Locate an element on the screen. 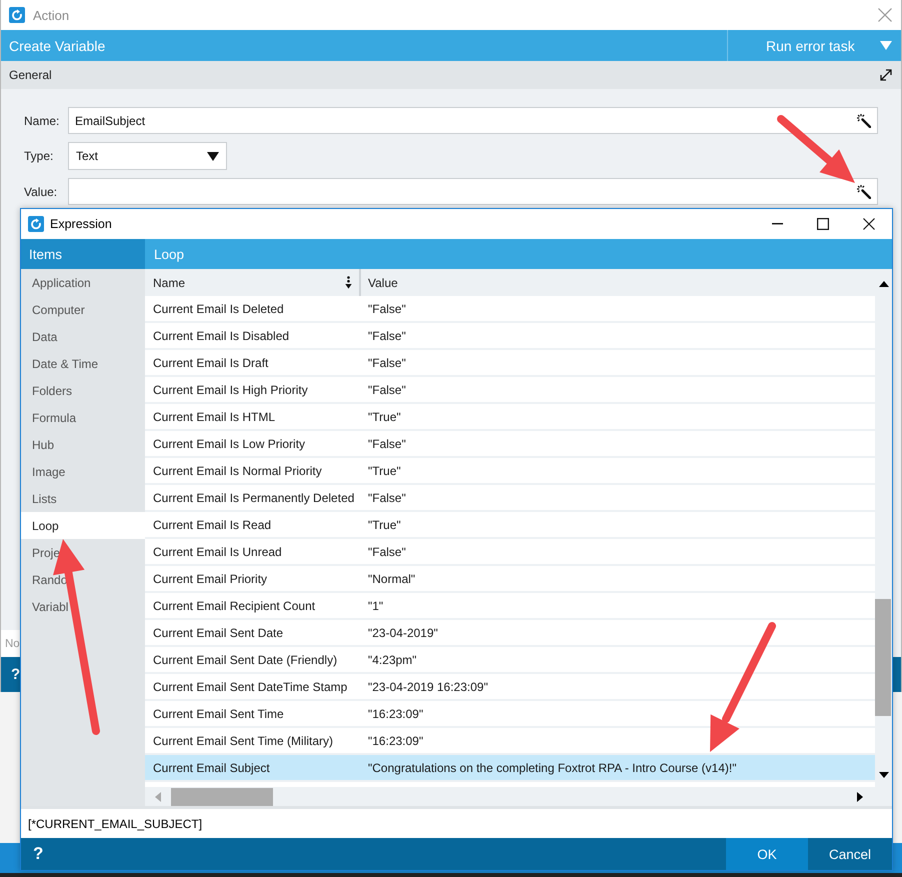  scroll-down-arrow-icon is located at coordinates (883, 775).